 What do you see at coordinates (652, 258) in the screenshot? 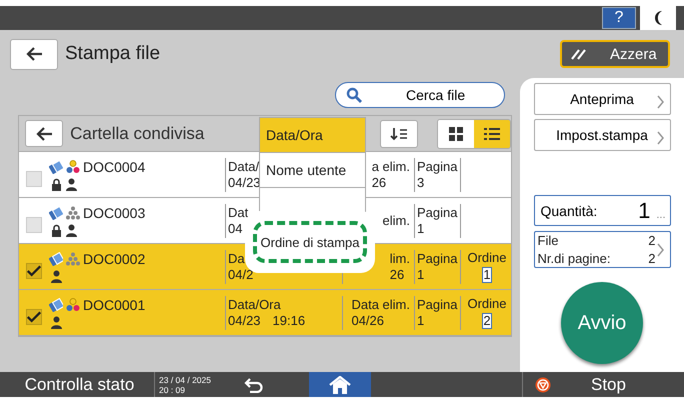
I see `pages-count: 2` at bounding box center [652, 258].